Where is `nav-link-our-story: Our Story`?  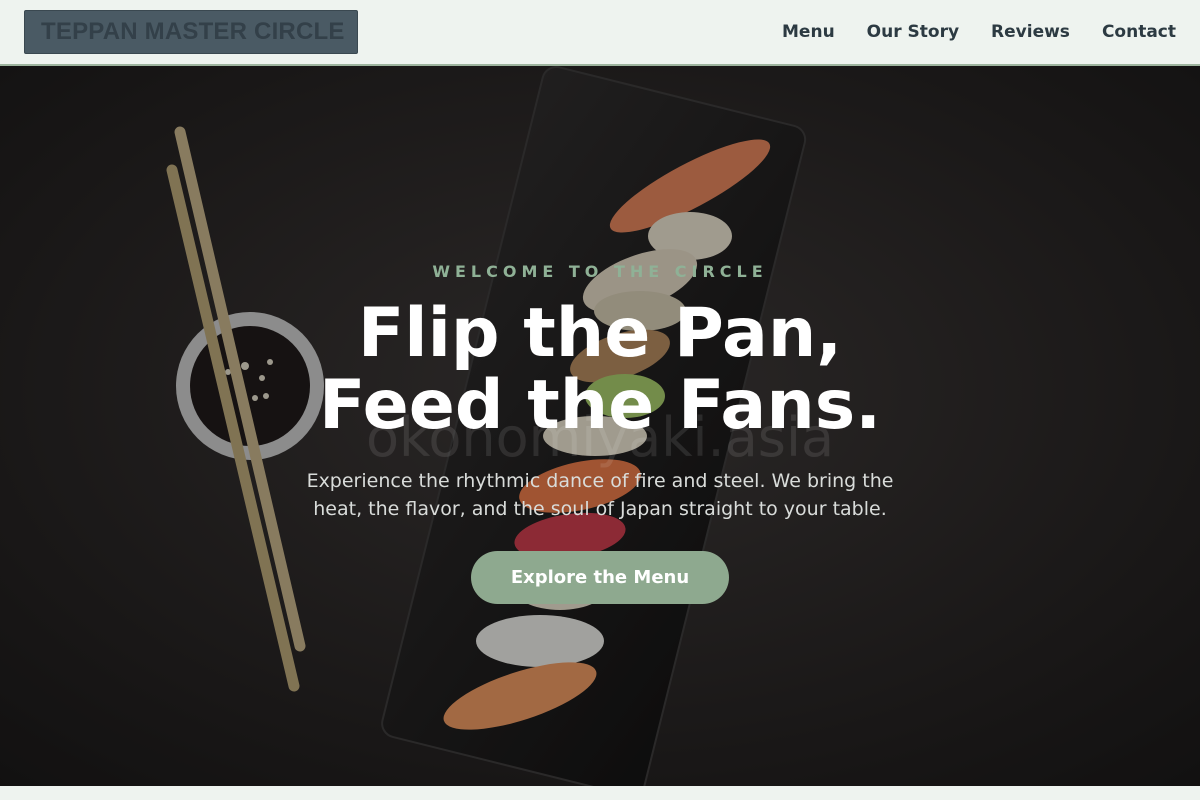 nav-link-our-story: Our Story is located at coordinates (913, 32).